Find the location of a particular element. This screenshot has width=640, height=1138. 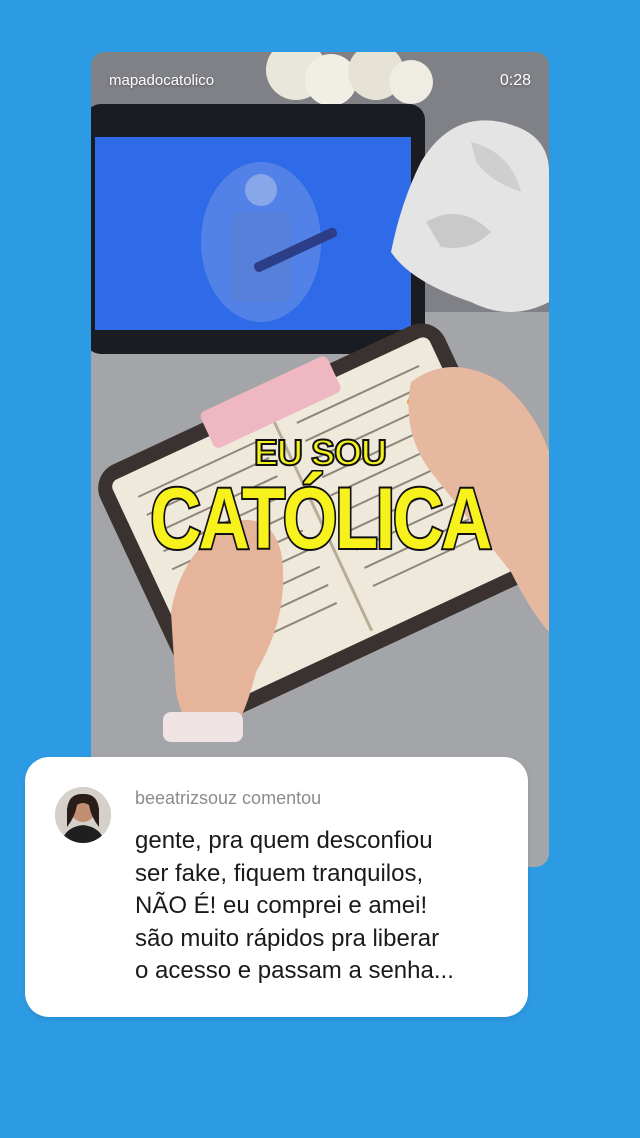

comment-line: gente, pra quem desconfiou is located at coordinates (284, 840).